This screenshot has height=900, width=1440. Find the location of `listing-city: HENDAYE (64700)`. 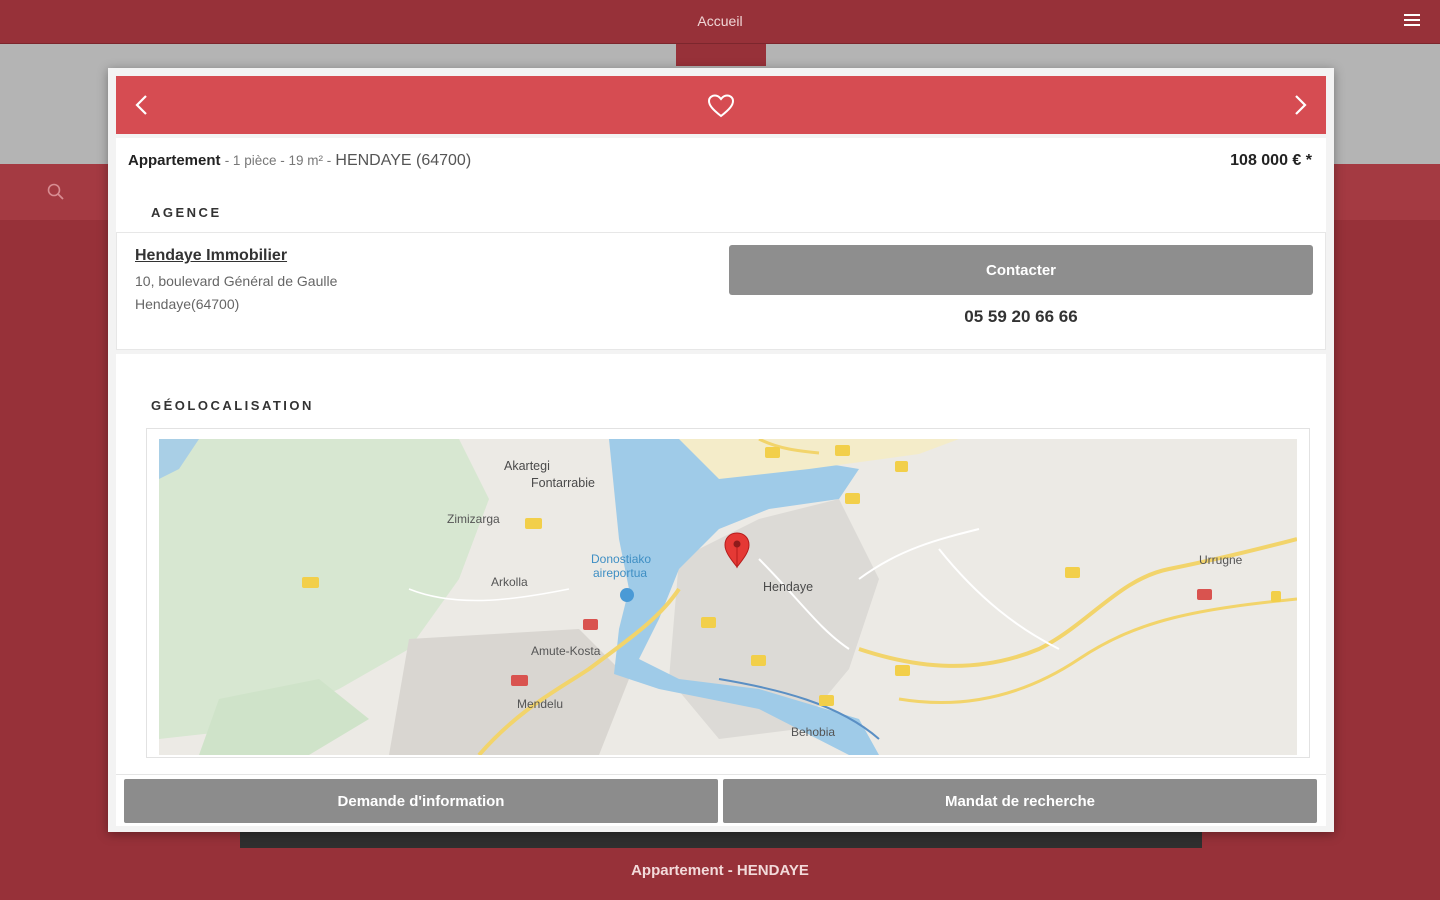

listing-city: HENDAYE (64700) is located at coordinates (403, 160).